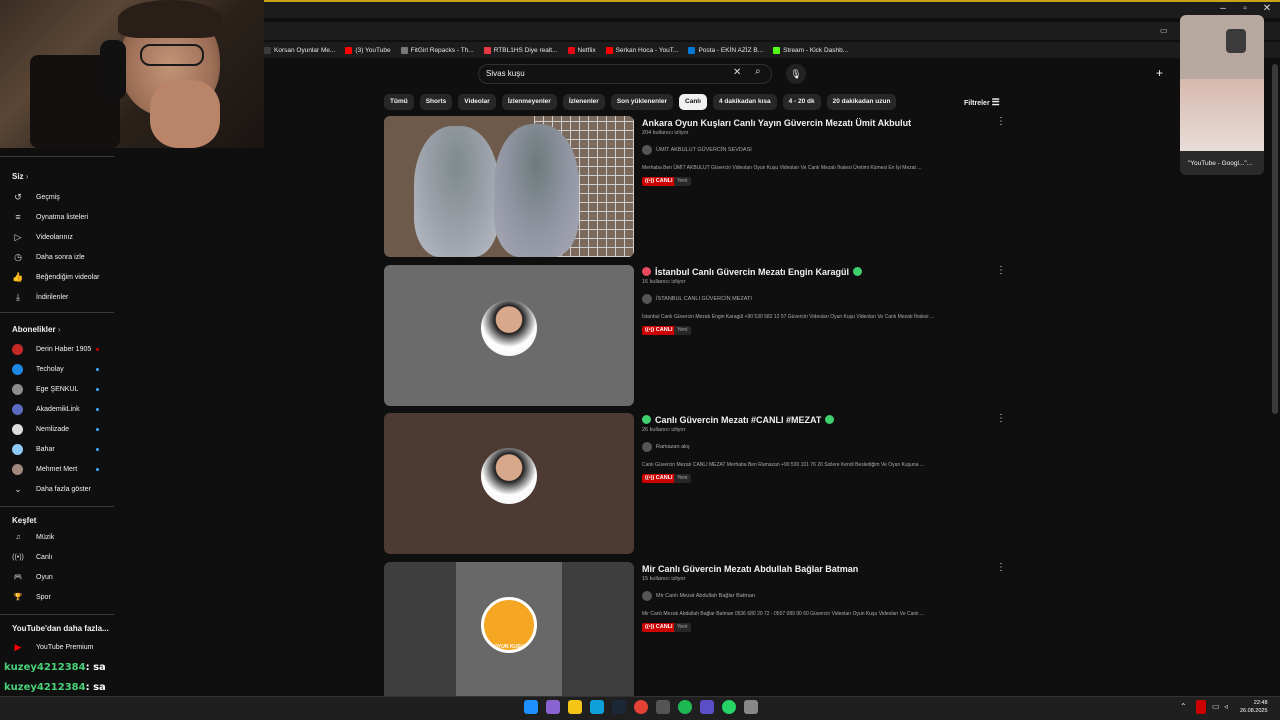  Describe the element at coordinates (1216, 706) in the screenshot. I see `network-icon: ▭` at that location.